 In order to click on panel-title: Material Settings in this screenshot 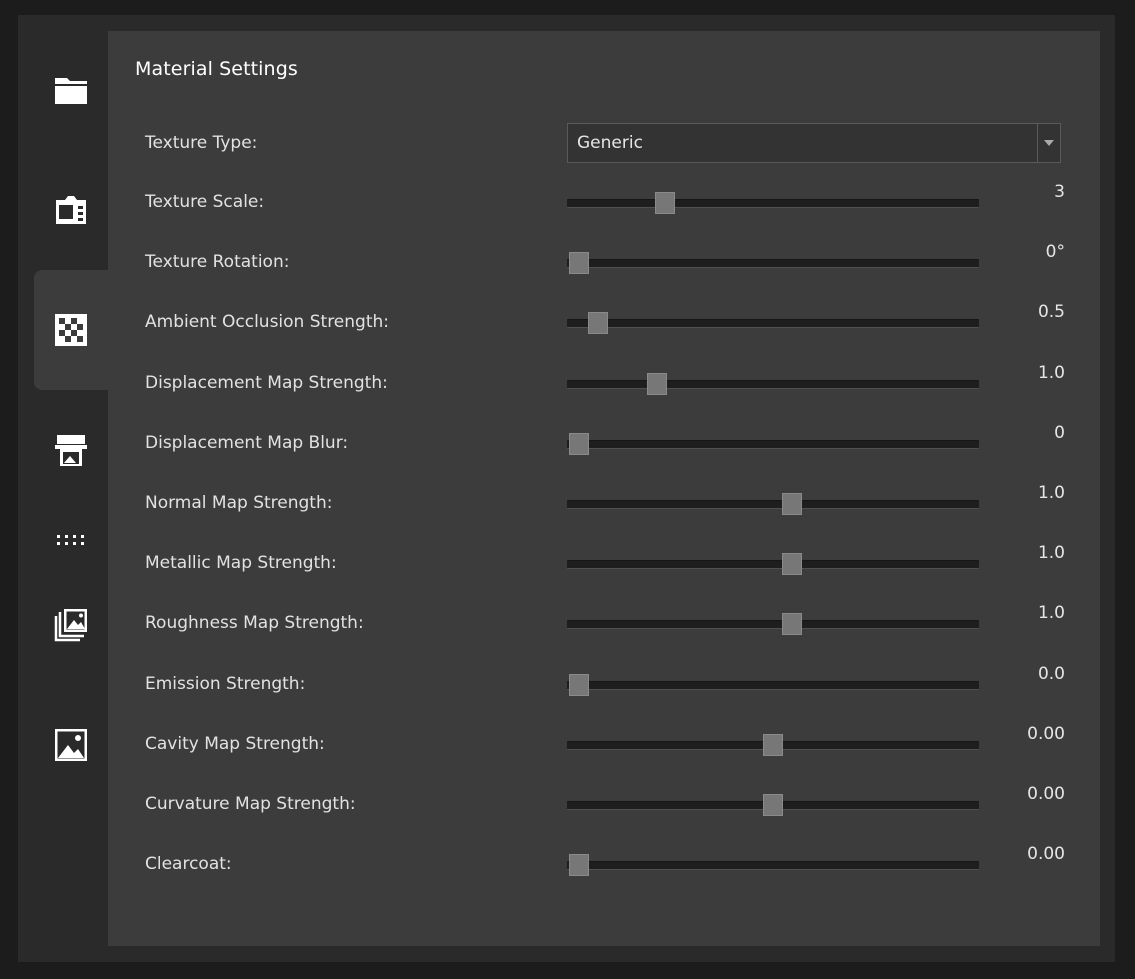, I will do `click(216, 69)`.